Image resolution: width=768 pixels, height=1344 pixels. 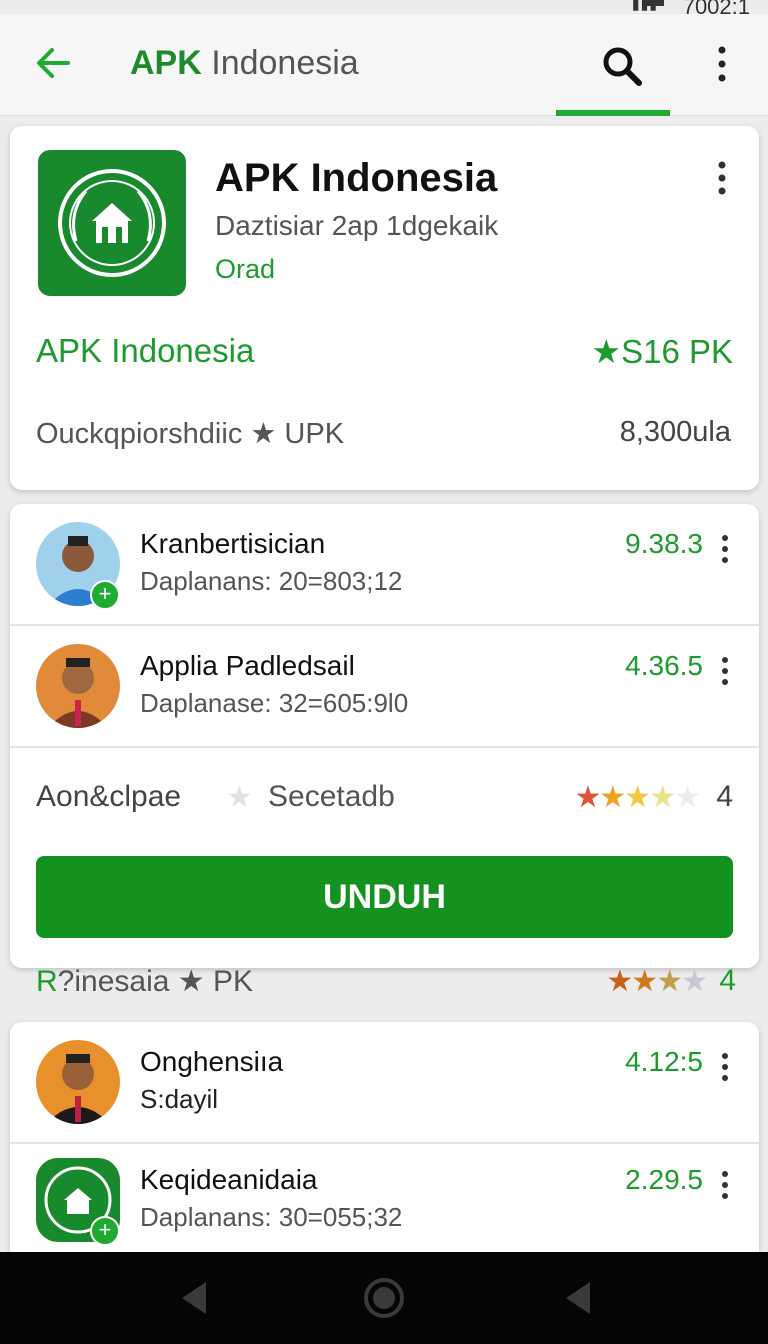 I want to click on list-item-name: Onghensiıa, so click(x=212, y=1061).